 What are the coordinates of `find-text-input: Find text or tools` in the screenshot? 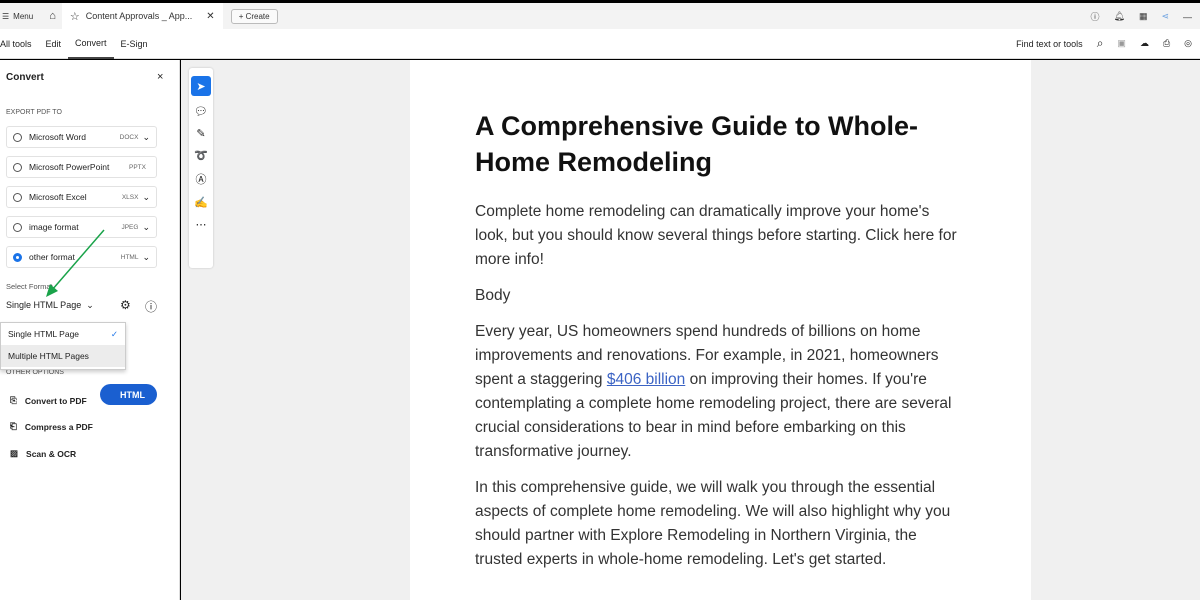 It's located at (1049, 44).